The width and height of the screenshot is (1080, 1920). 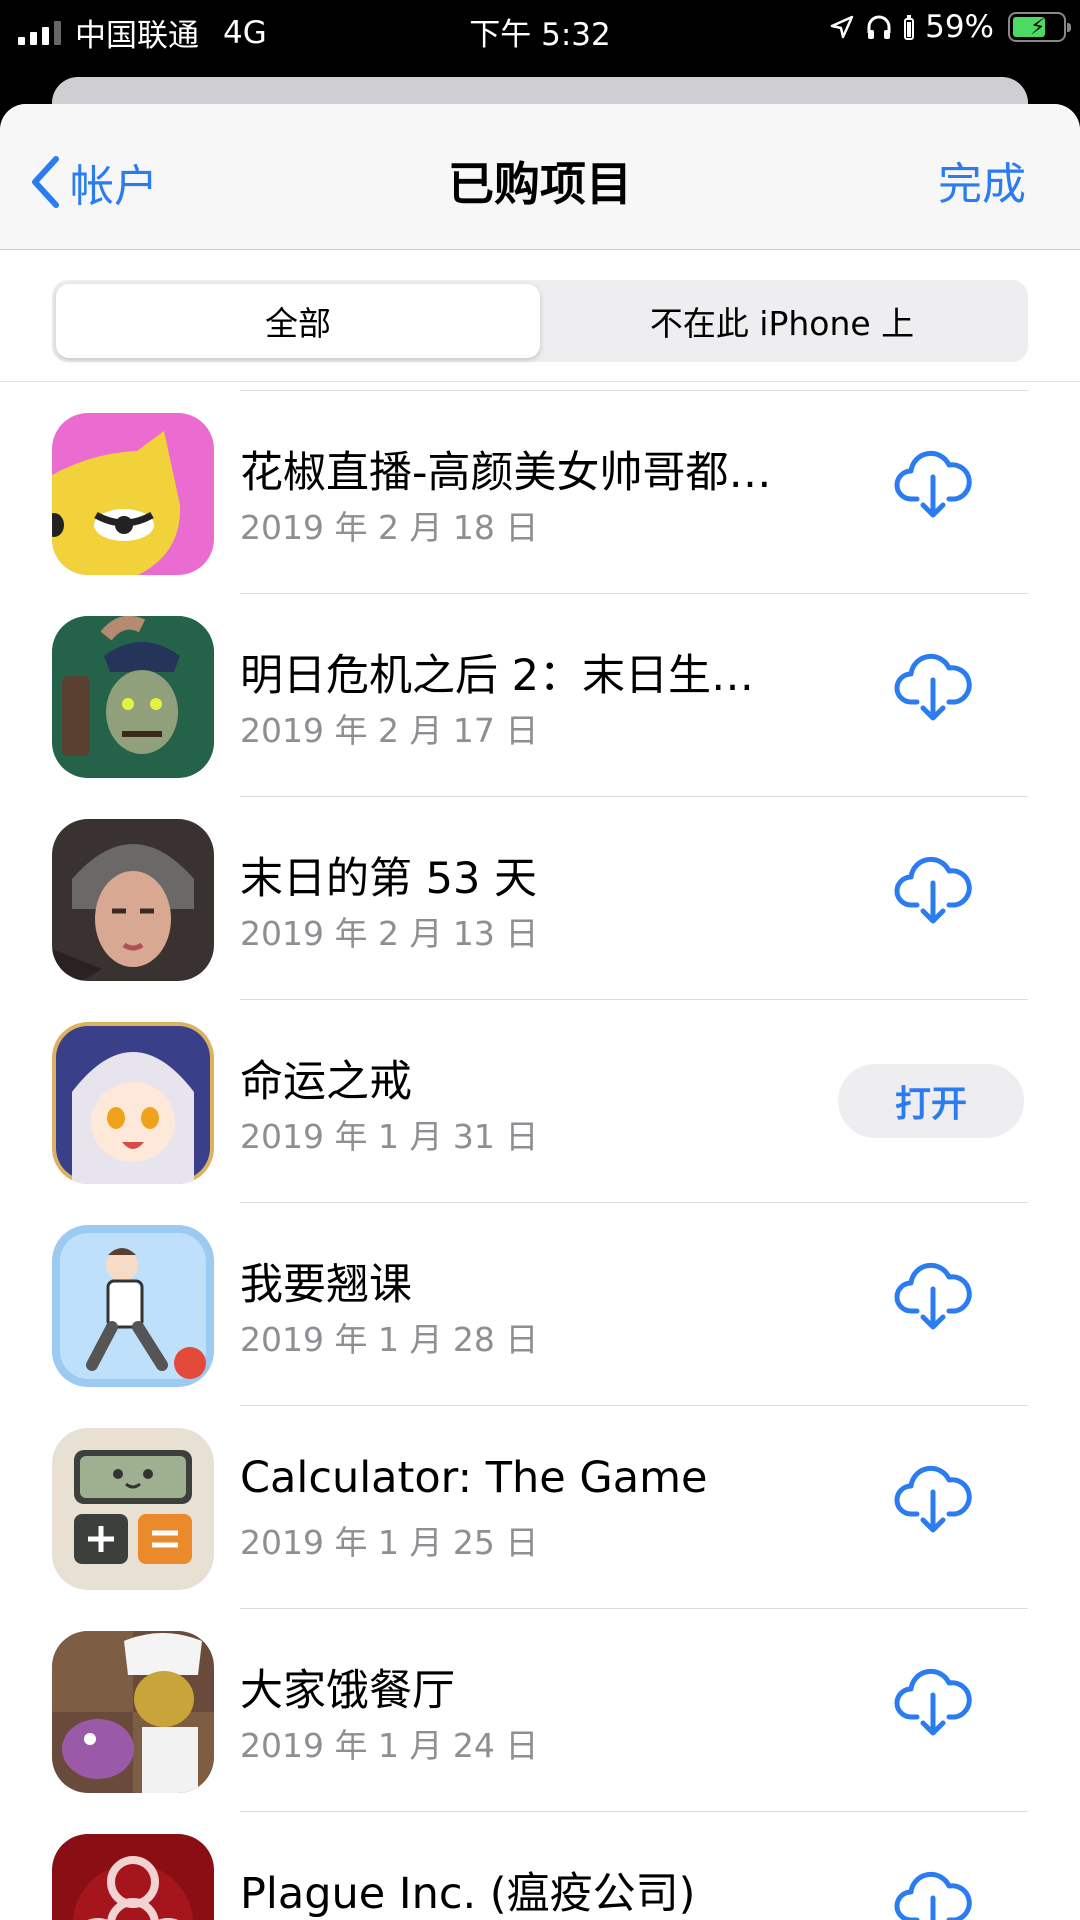 I want to click on list-item: 大家饿餐厅 2019 年 1 月 24 日, so click(x=540, y=1710).